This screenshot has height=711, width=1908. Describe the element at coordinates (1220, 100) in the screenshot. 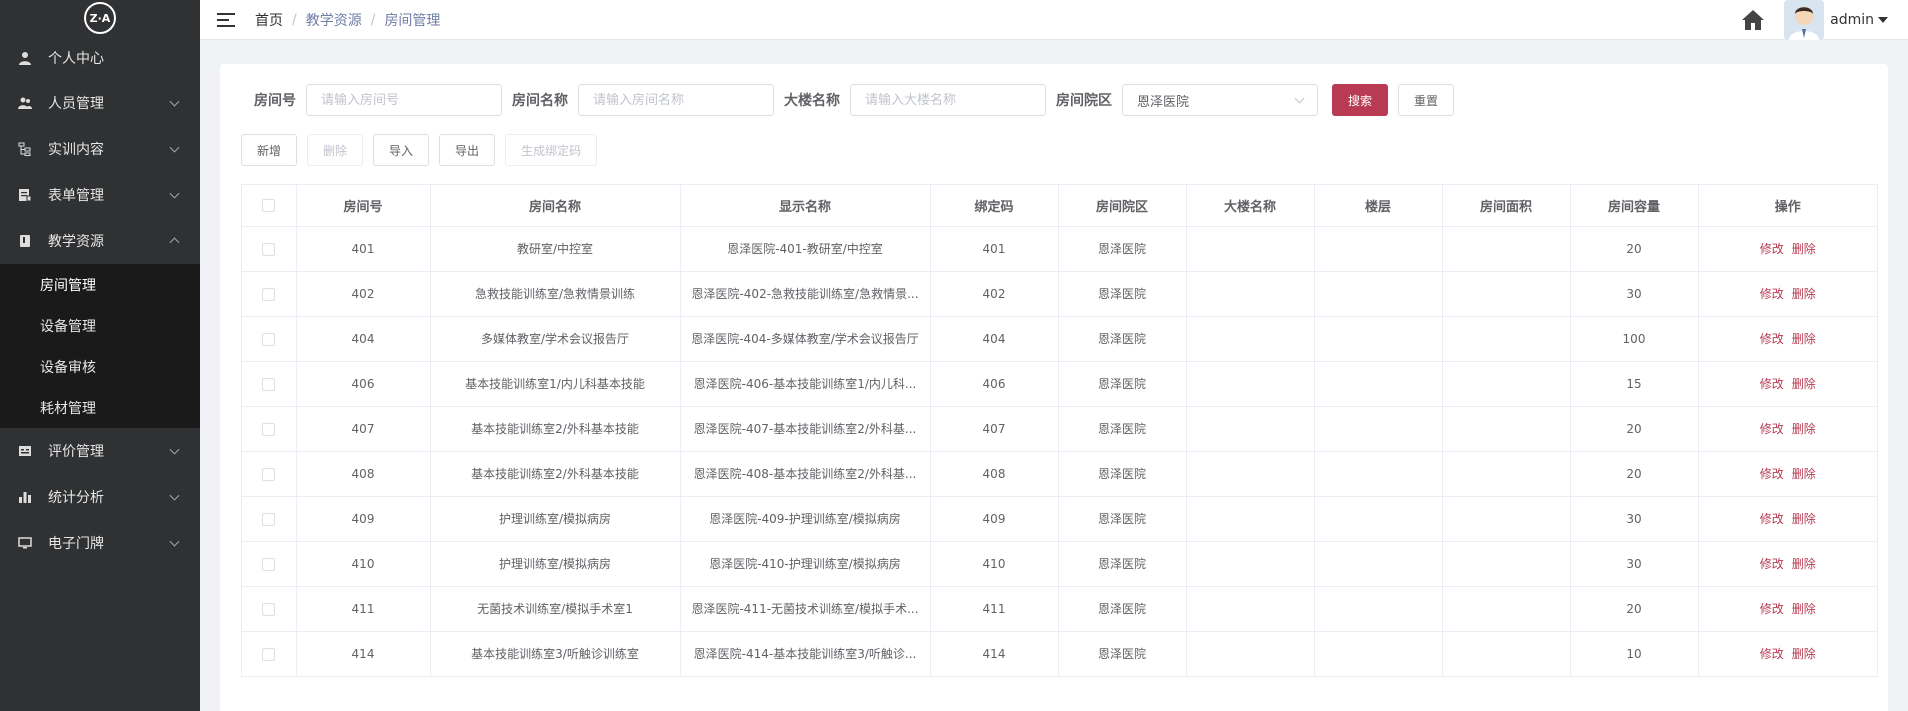

I see `campus-select: 恩泽医院` at that location.